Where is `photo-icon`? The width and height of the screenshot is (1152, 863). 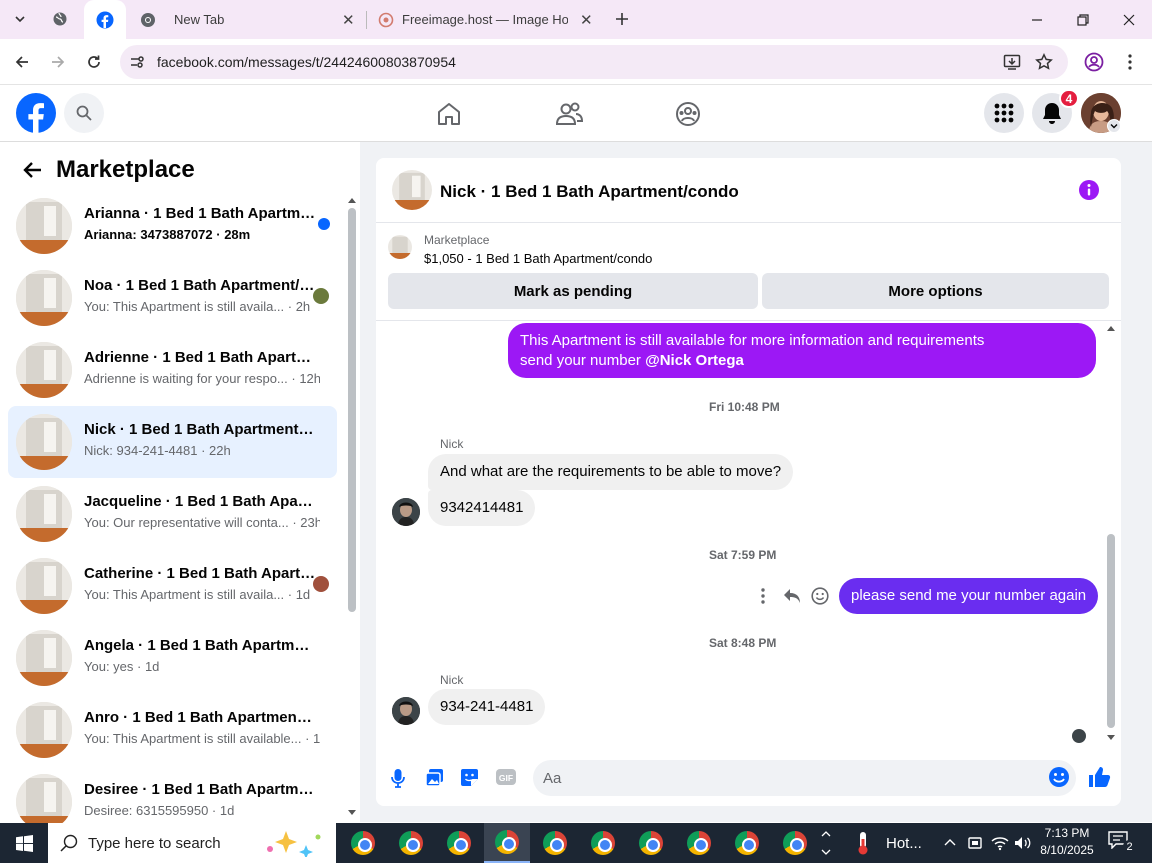
photo-icon is located at coordinates (434, 777).